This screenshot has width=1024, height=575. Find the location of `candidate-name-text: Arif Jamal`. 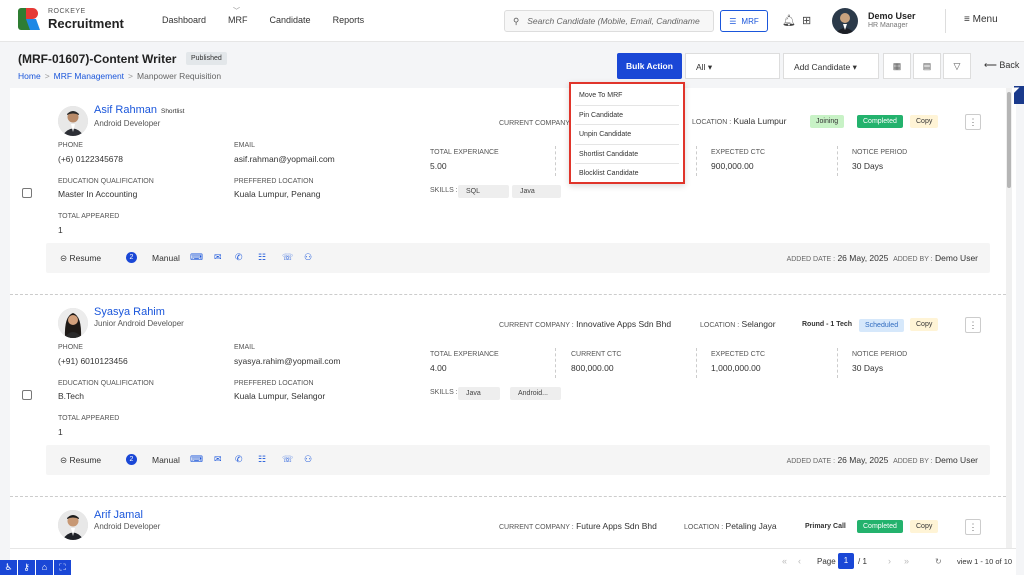

candidate-name-text: Arif Jamal is located at coordinates (118, 515).